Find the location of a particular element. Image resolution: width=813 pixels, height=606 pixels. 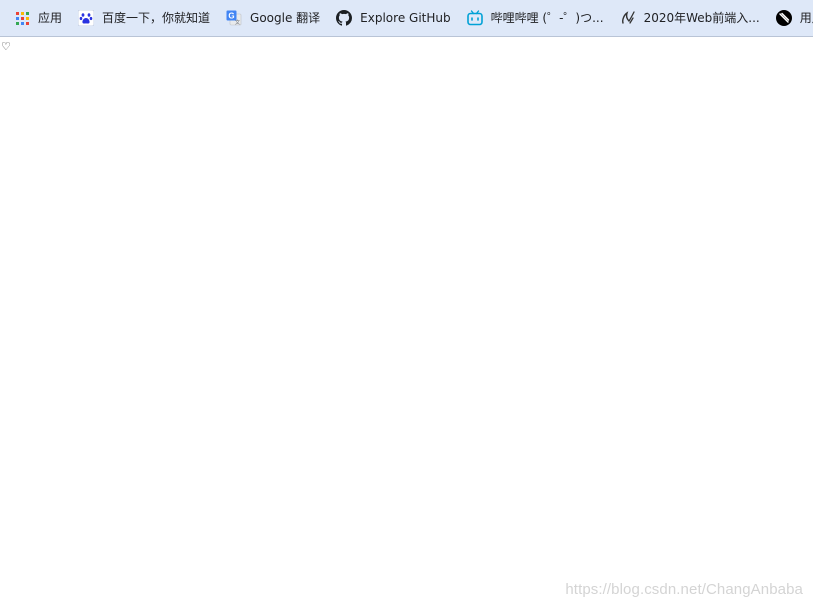

vue-script-icon is located at coordinates (628, 18).